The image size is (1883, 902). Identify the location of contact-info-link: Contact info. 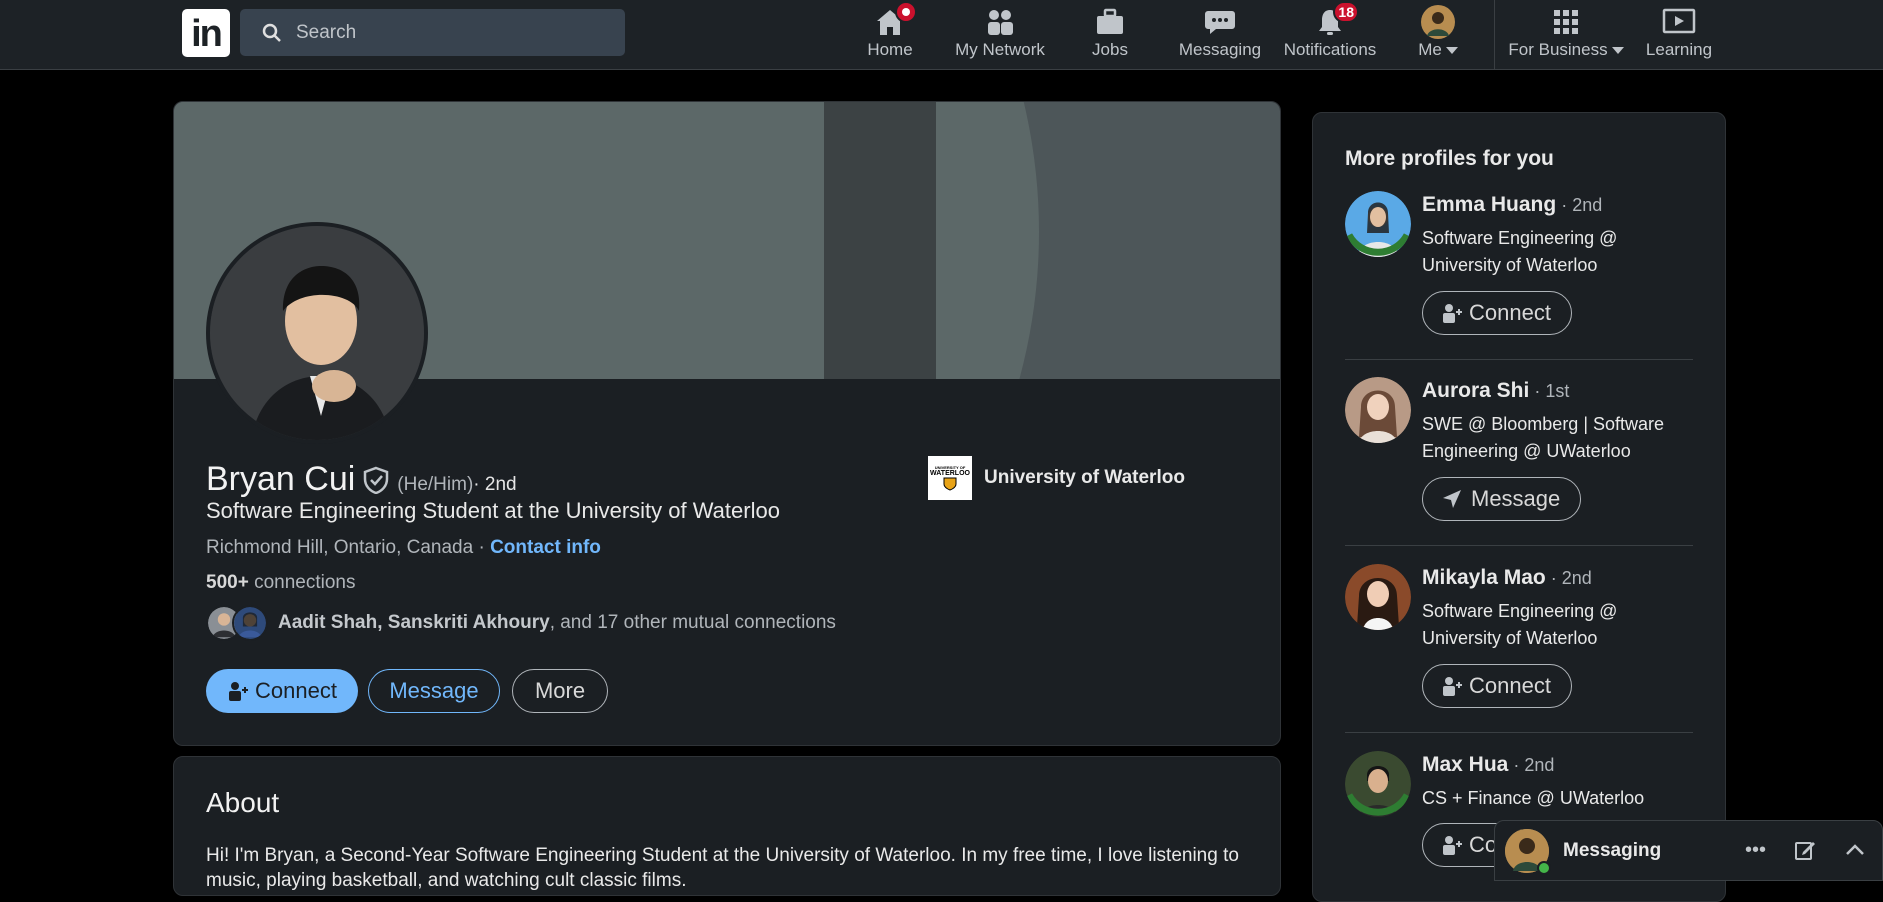
(545, 547).